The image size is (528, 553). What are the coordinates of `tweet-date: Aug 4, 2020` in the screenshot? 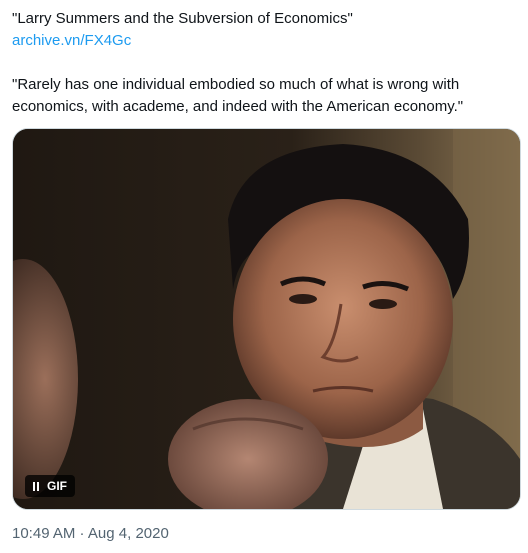 It's located at (128, 533).